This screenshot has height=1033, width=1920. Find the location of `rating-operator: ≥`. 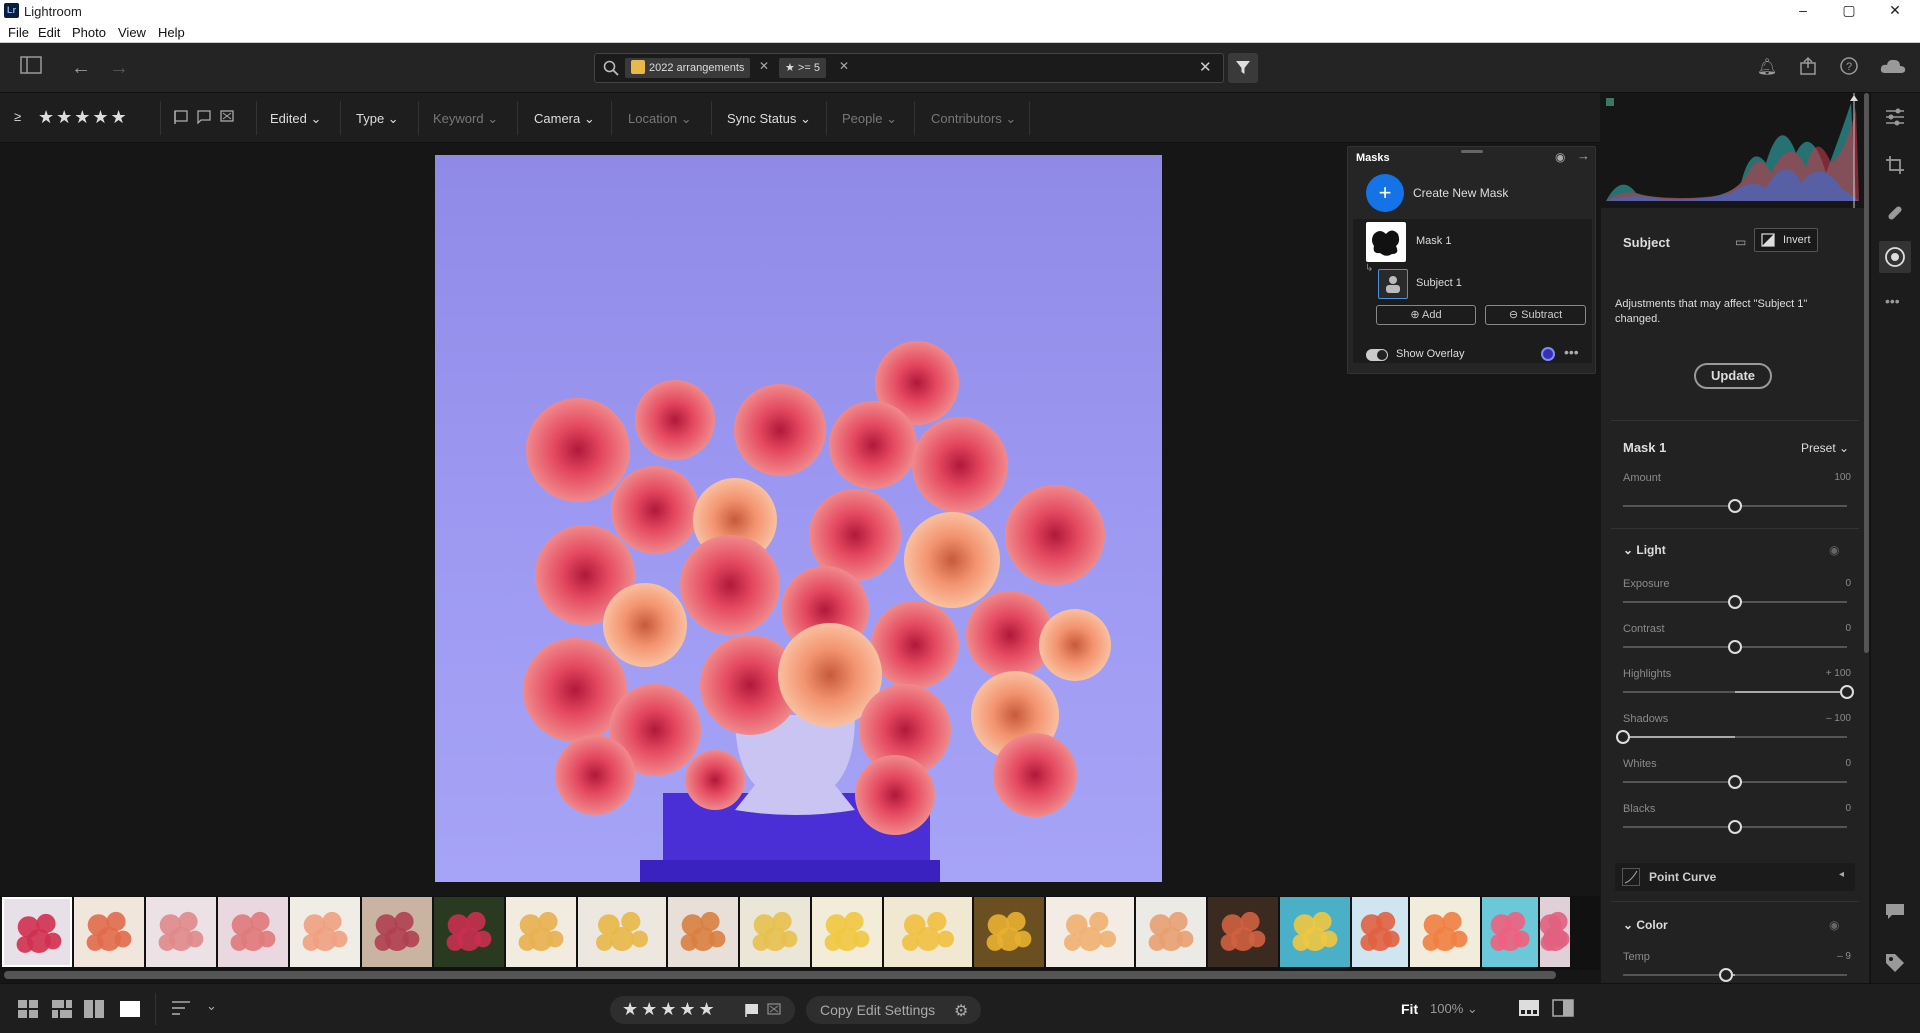

rating-operator: ≥ is located at coordinates (17, 116).